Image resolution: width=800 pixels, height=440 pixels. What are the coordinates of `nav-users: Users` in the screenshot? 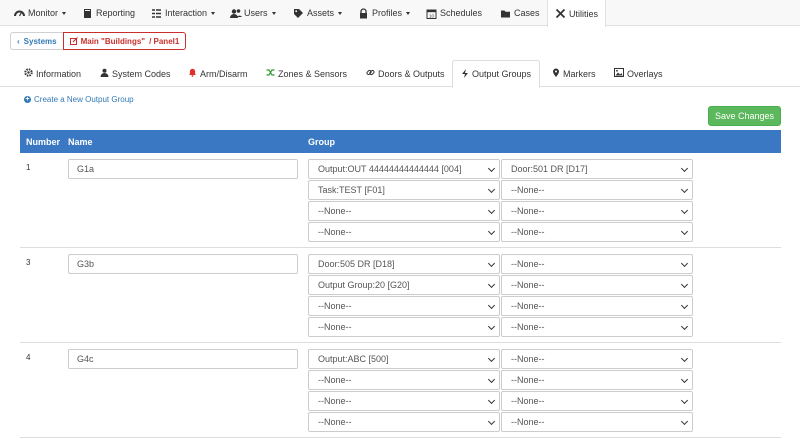 It's located at (253, 13).